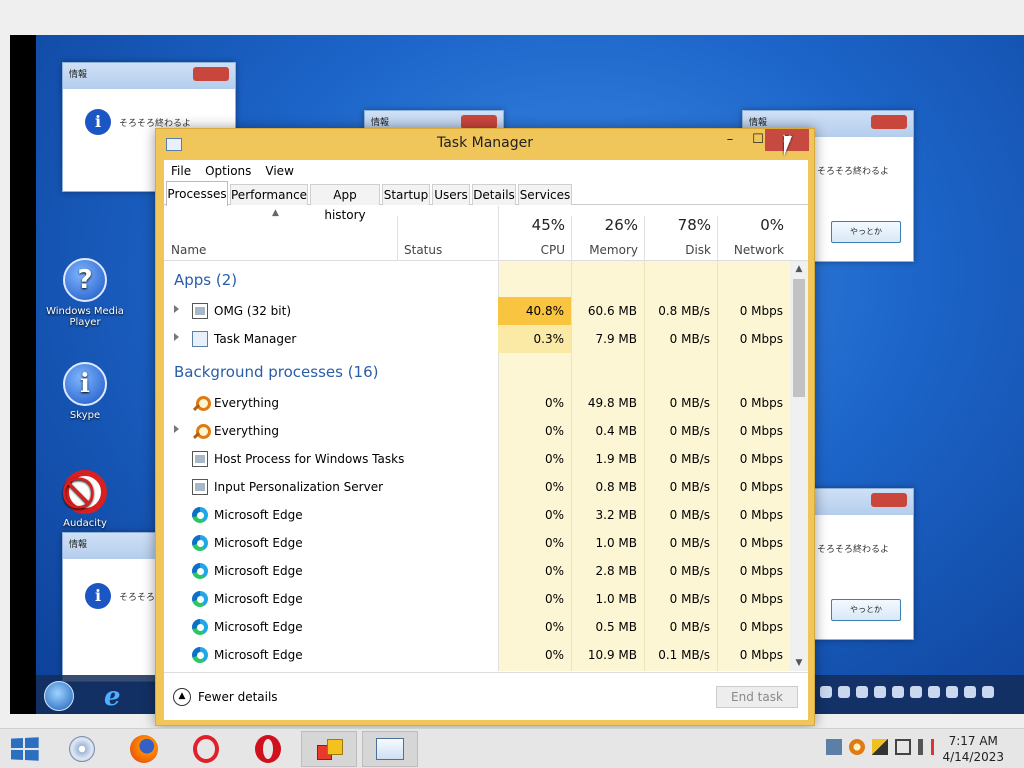  Describe the element at coordinates (269, 194) in the screenshot. I see `tab-performance: Performance` at that location.